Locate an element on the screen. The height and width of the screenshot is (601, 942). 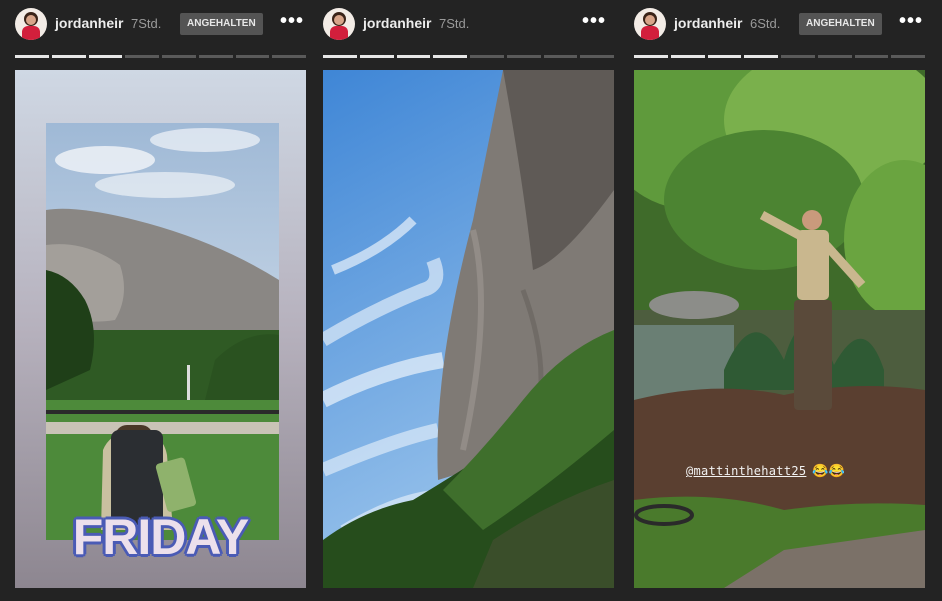
timestamp: 6Std. is located at coordinates (765, 23).